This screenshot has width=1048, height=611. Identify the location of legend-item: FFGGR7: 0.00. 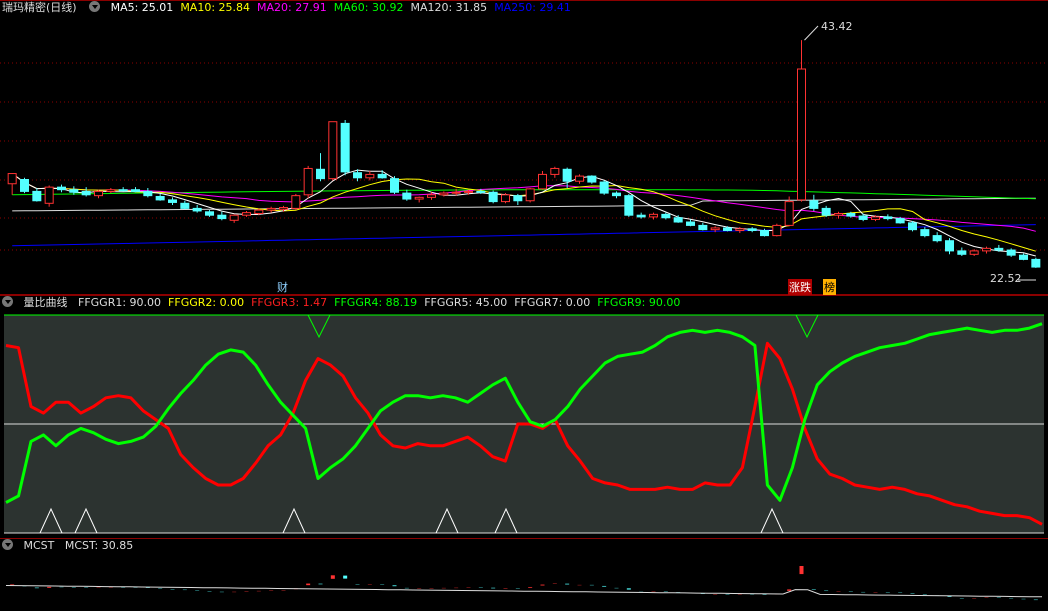
(552, 302).